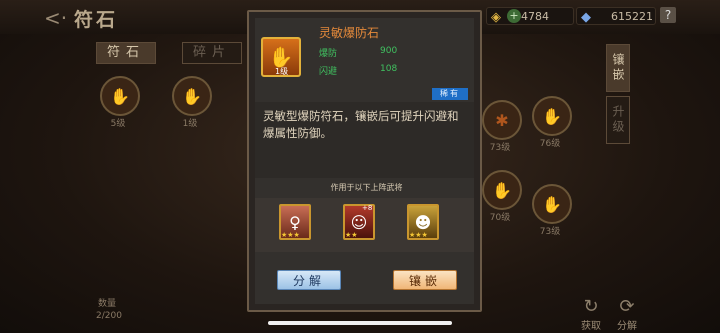 The width and height of the screenshot is (720, 333). I want to click on rune-description: 灵敏型爆防符石，镶嵌后可提升闪避和爆属性防御。, so click(364, 140).